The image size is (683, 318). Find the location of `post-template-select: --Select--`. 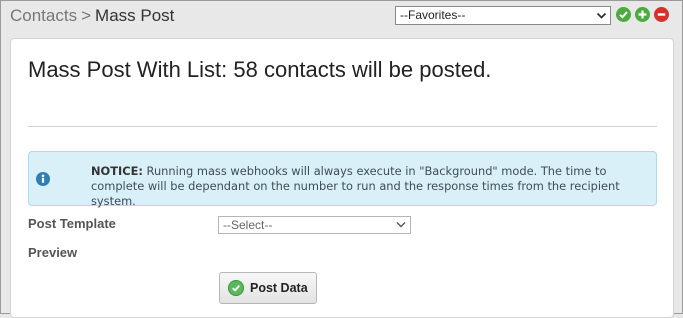

post-template-select: --Select-- is located at coordinates (314, 225).